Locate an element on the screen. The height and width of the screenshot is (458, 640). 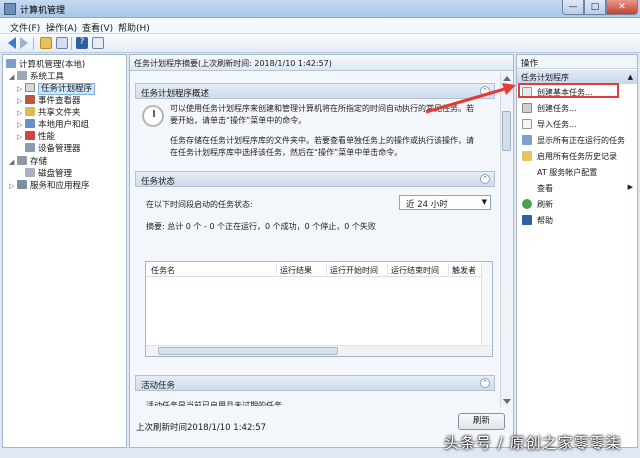
tree-item-local-users: ▷ 本地用户和组 is located at coordinates (53, 124).